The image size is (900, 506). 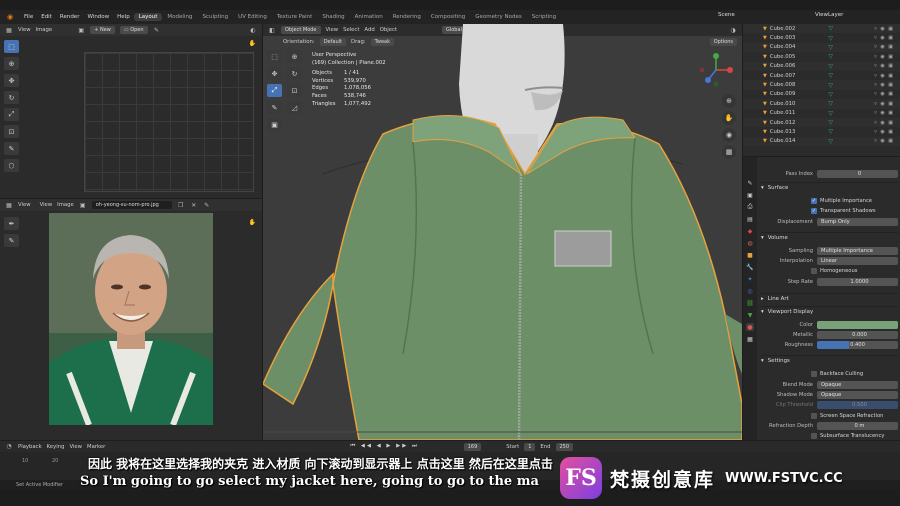 I want to click on sampling-dropdown: Multiple Importance, so click(x=857, y=250).